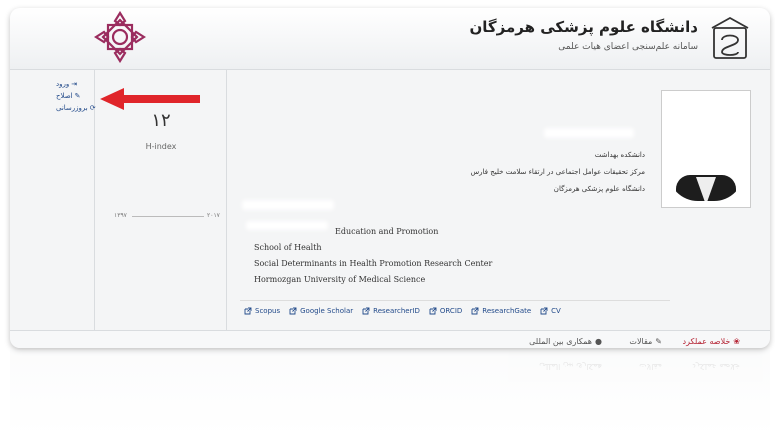 The width and height of the screenshot is (775, 438). I want to click on researchgate-label: ResearchGate, so click(507, 311).